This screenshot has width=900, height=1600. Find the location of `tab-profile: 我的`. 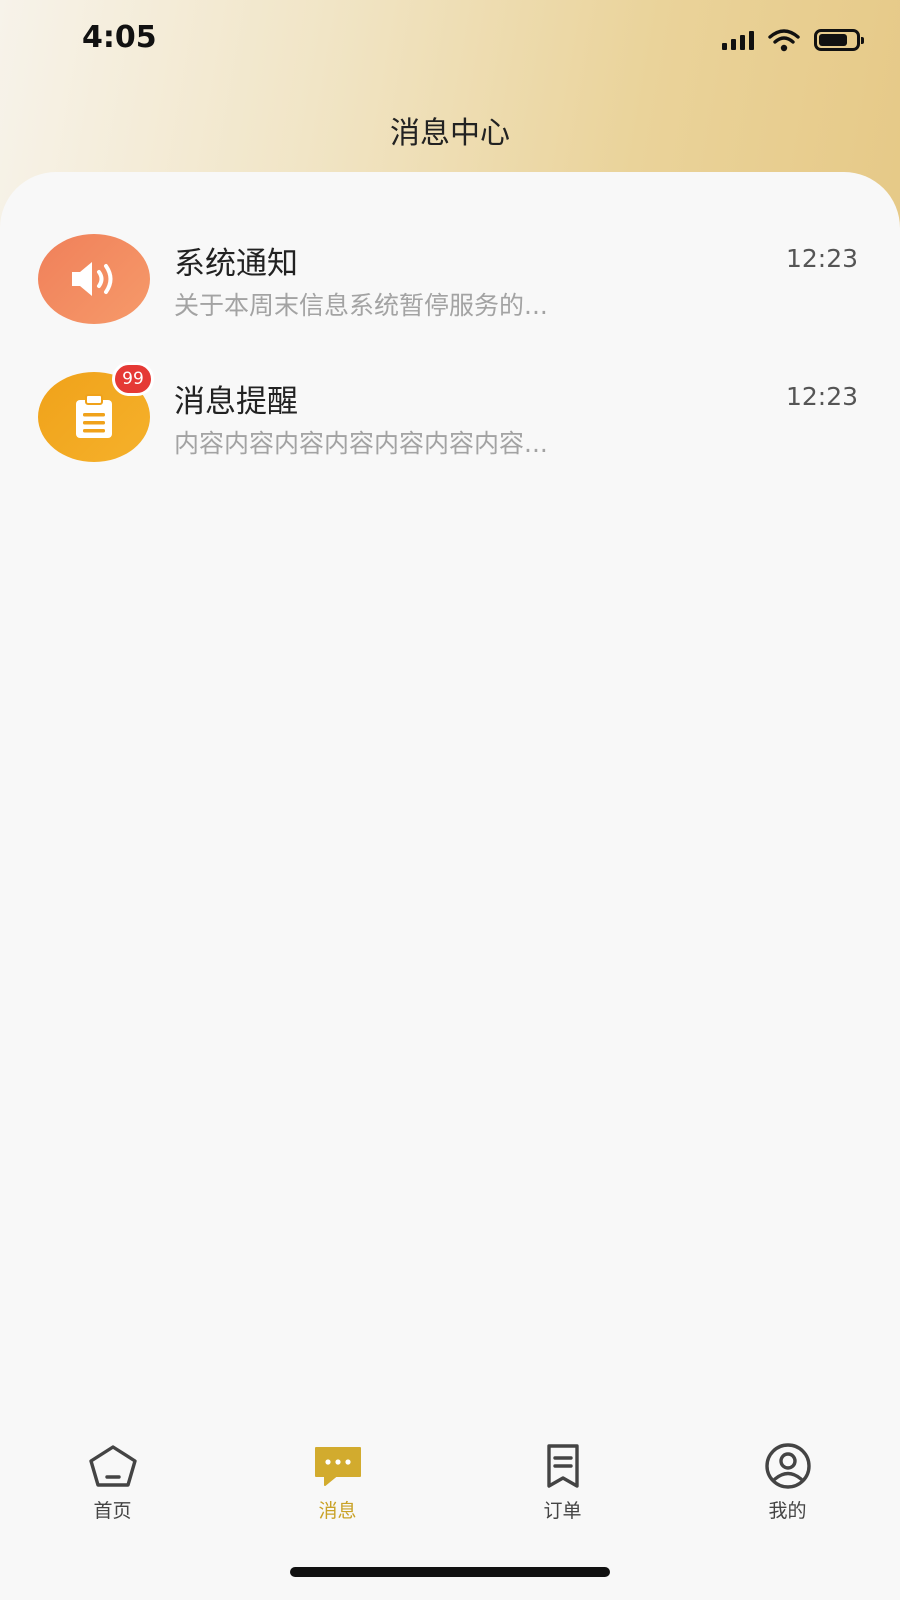

tab-profile: 我的 is located at coordinates (787, 1485).